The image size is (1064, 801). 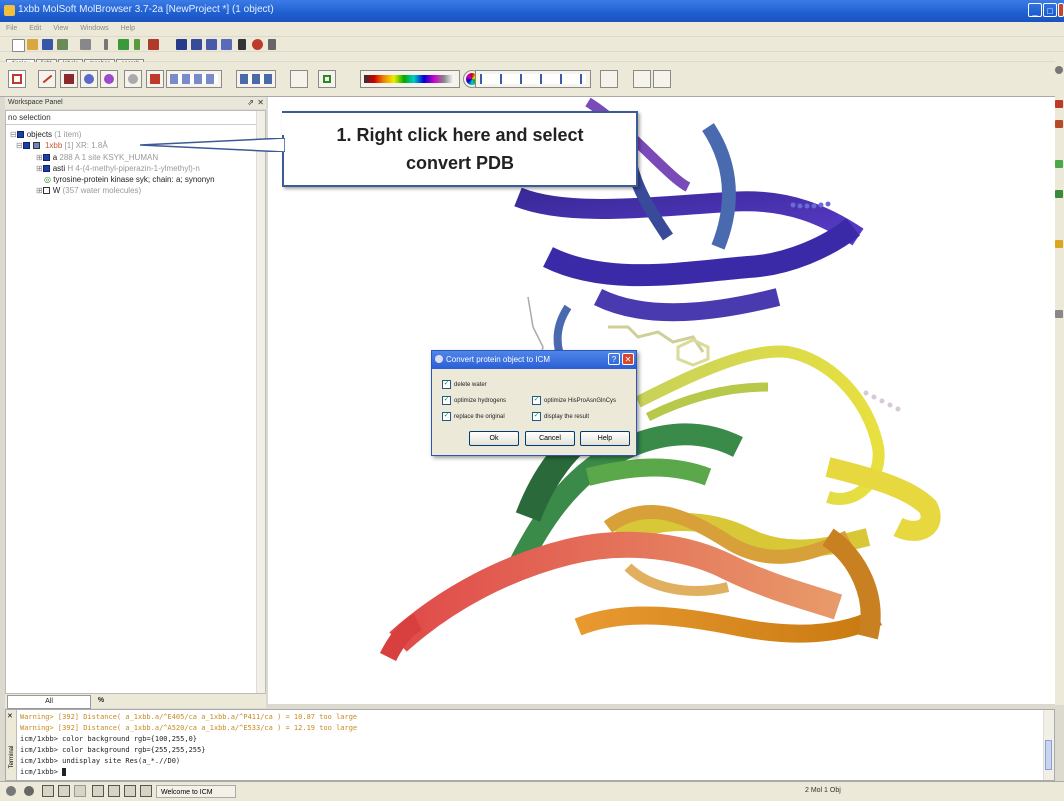 What do you see at coordinates (85, 44) in the screenshot?
I see `print-icon` at bounding box center [85, 44].